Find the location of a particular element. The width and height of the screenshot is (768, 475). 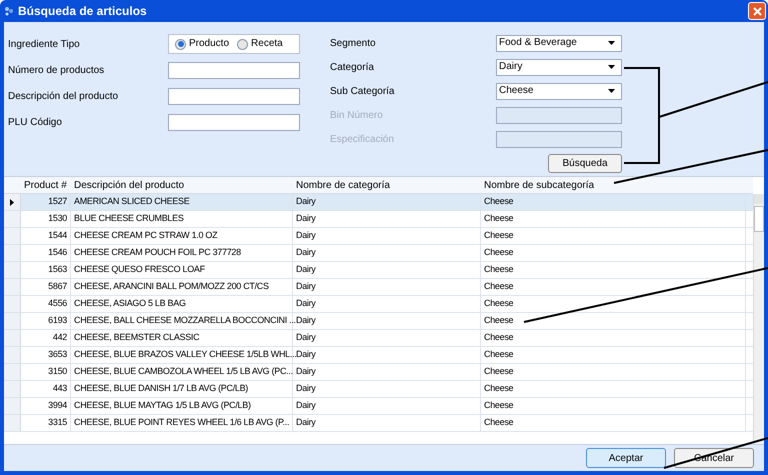

table-cell: 6193 is located at coordinates (46, 321).